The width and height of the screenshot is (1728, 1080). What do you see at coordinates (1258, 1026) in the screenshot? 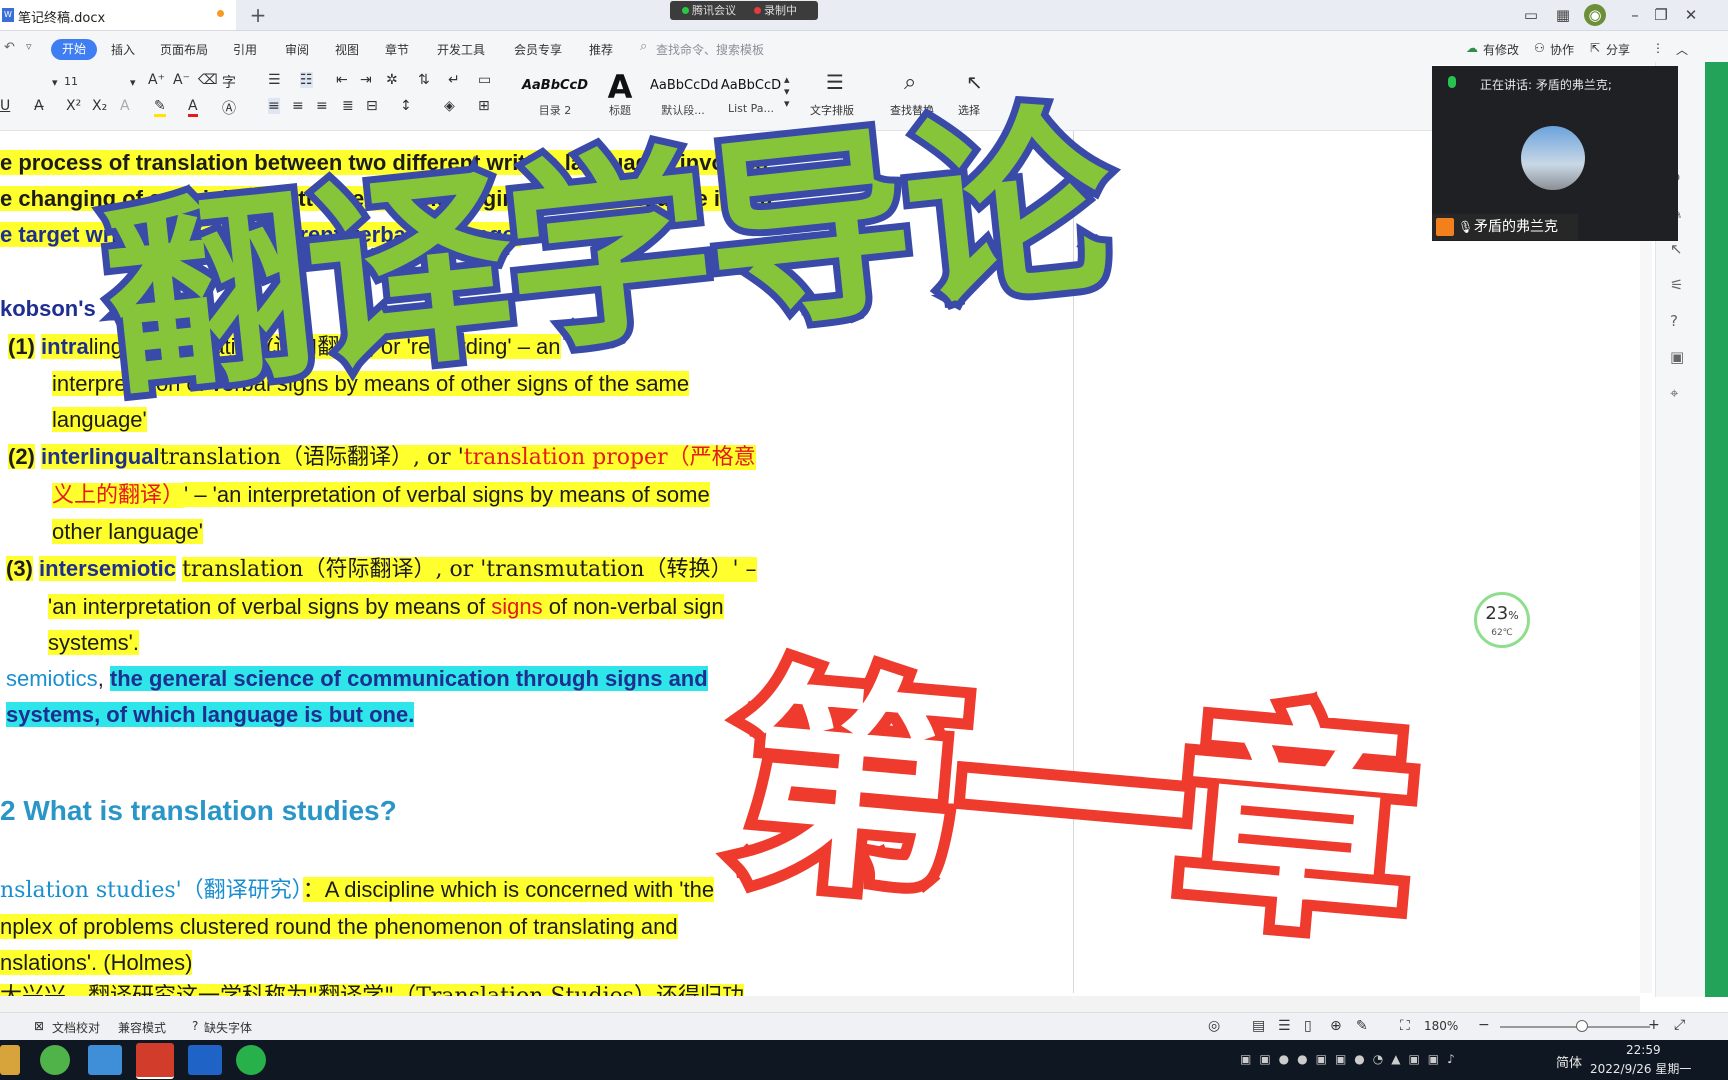
I see `page-view-icon: ▤` at bounding box center [1258, 1026].